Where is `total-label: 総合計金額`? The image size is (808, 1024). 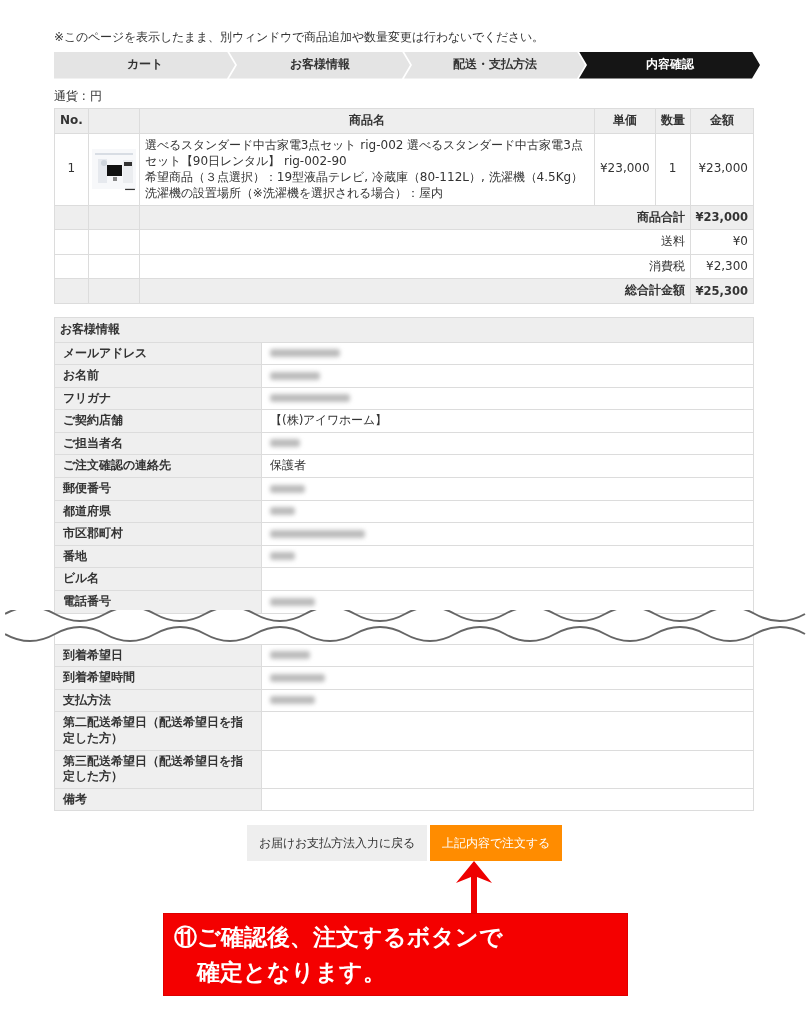
total-label: 総合計金額 is located at coordinates (415, 291).